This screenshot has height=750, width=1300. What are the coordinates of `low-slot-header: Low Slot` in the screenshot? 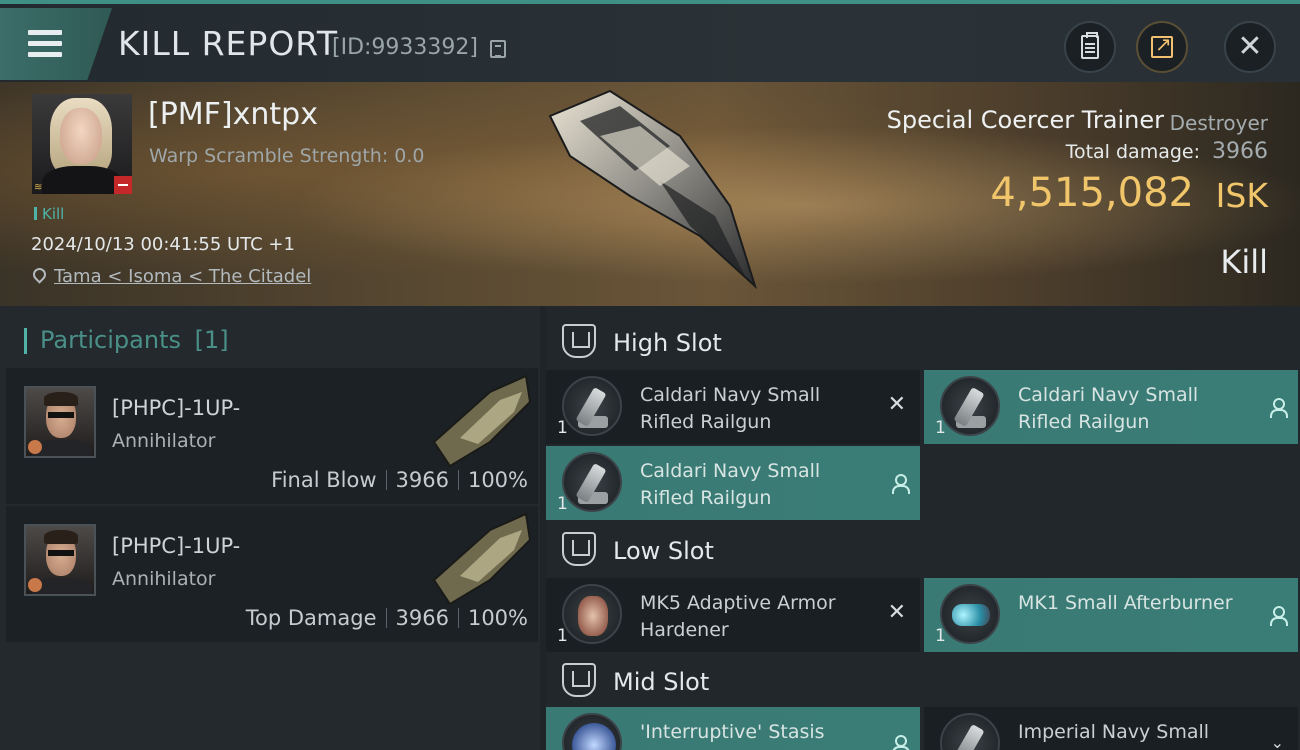 It's located at (923, 549).